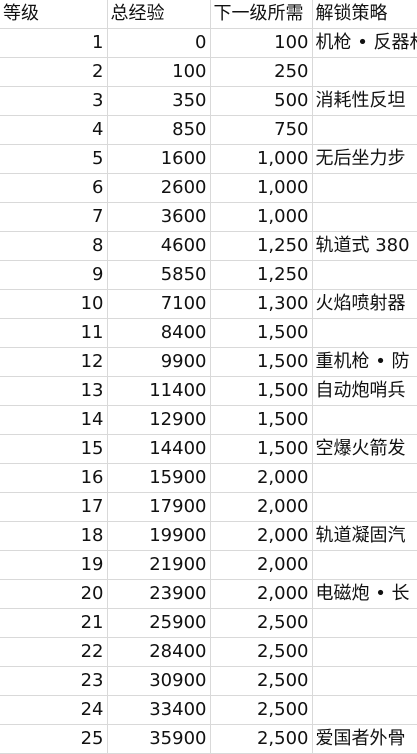 The image size is (417, 754). Describe the element at coordinates (54, 362) in the screenshot. I see `level-cell: 12` at that location.